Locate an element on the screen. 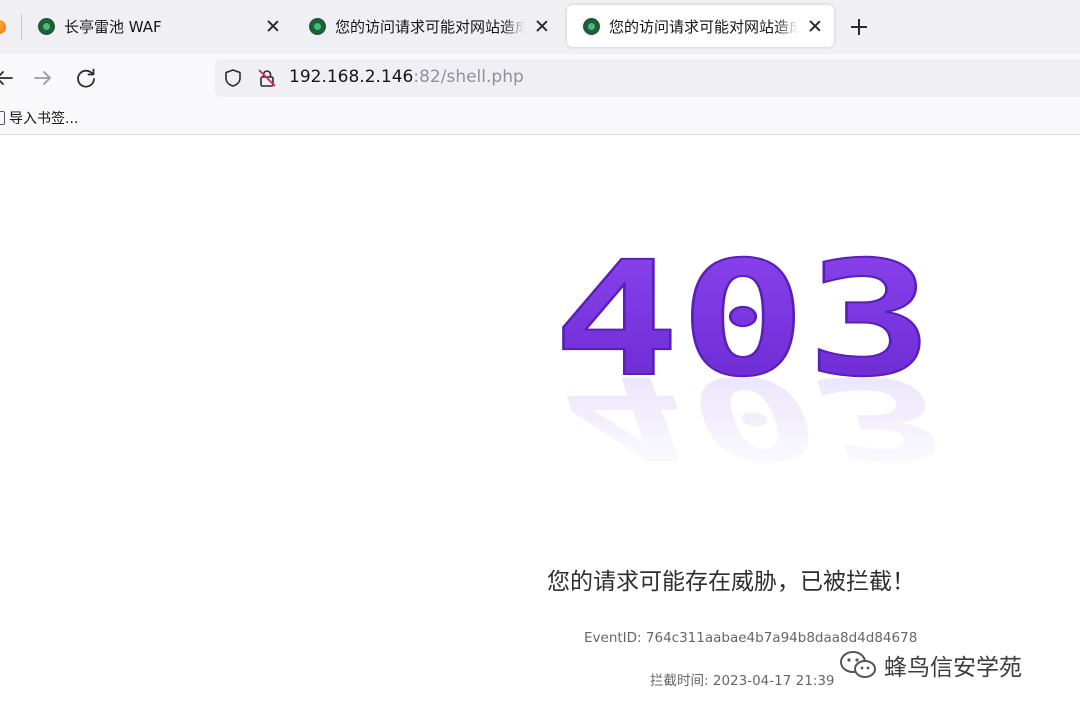  error-code-reflection-text: 403 is located at coordinates (740, 430).